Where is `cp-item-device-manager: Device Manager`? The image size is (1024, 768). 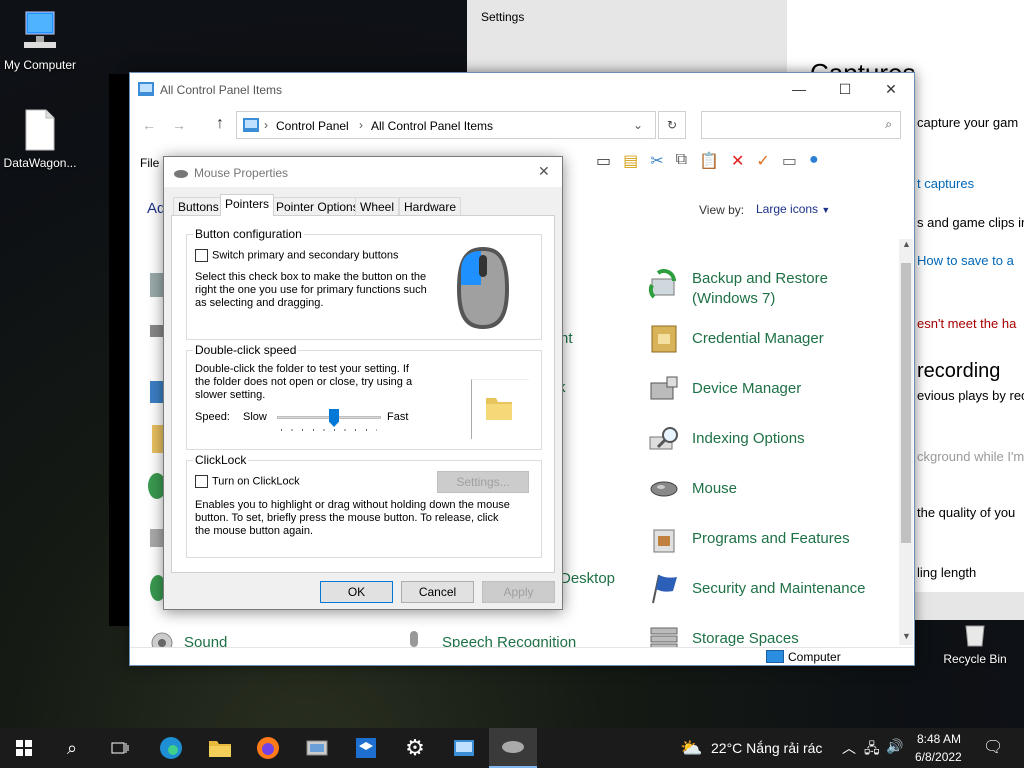 cp-item-device-manager: Device Manager is located at coordinates (724, 389).